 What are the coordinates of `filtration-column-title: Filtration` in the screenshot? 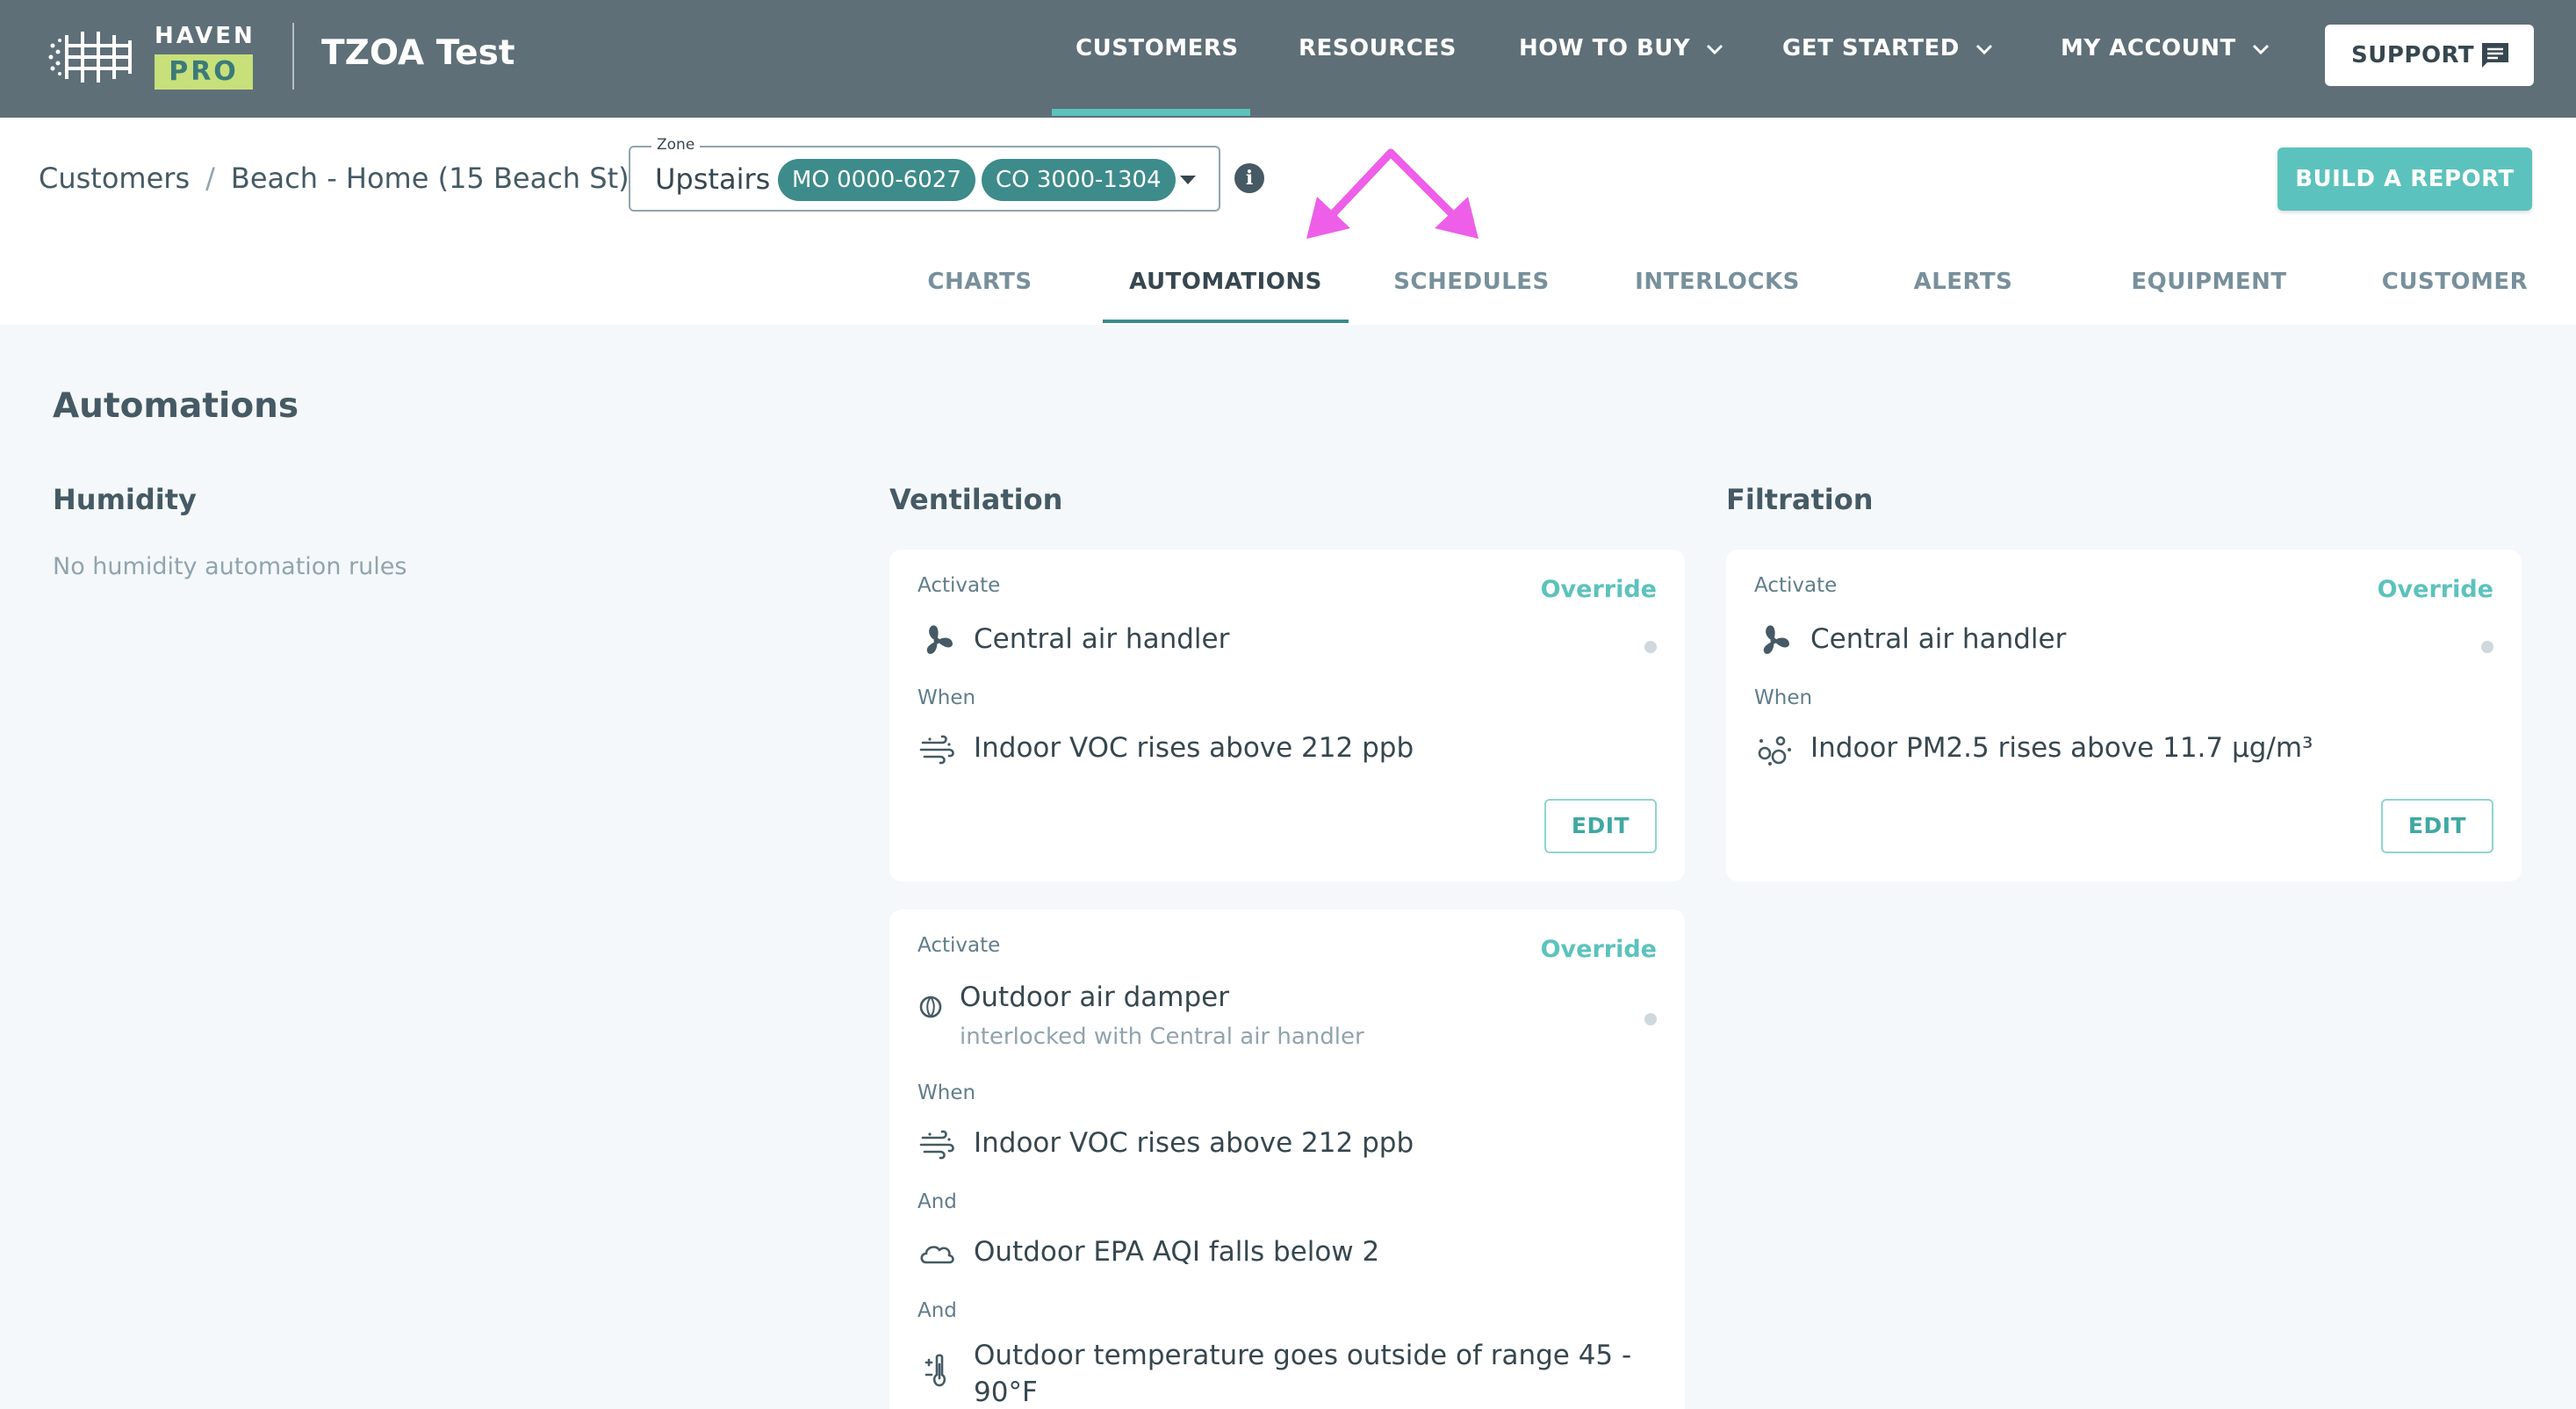 It's located at (1800, 499).